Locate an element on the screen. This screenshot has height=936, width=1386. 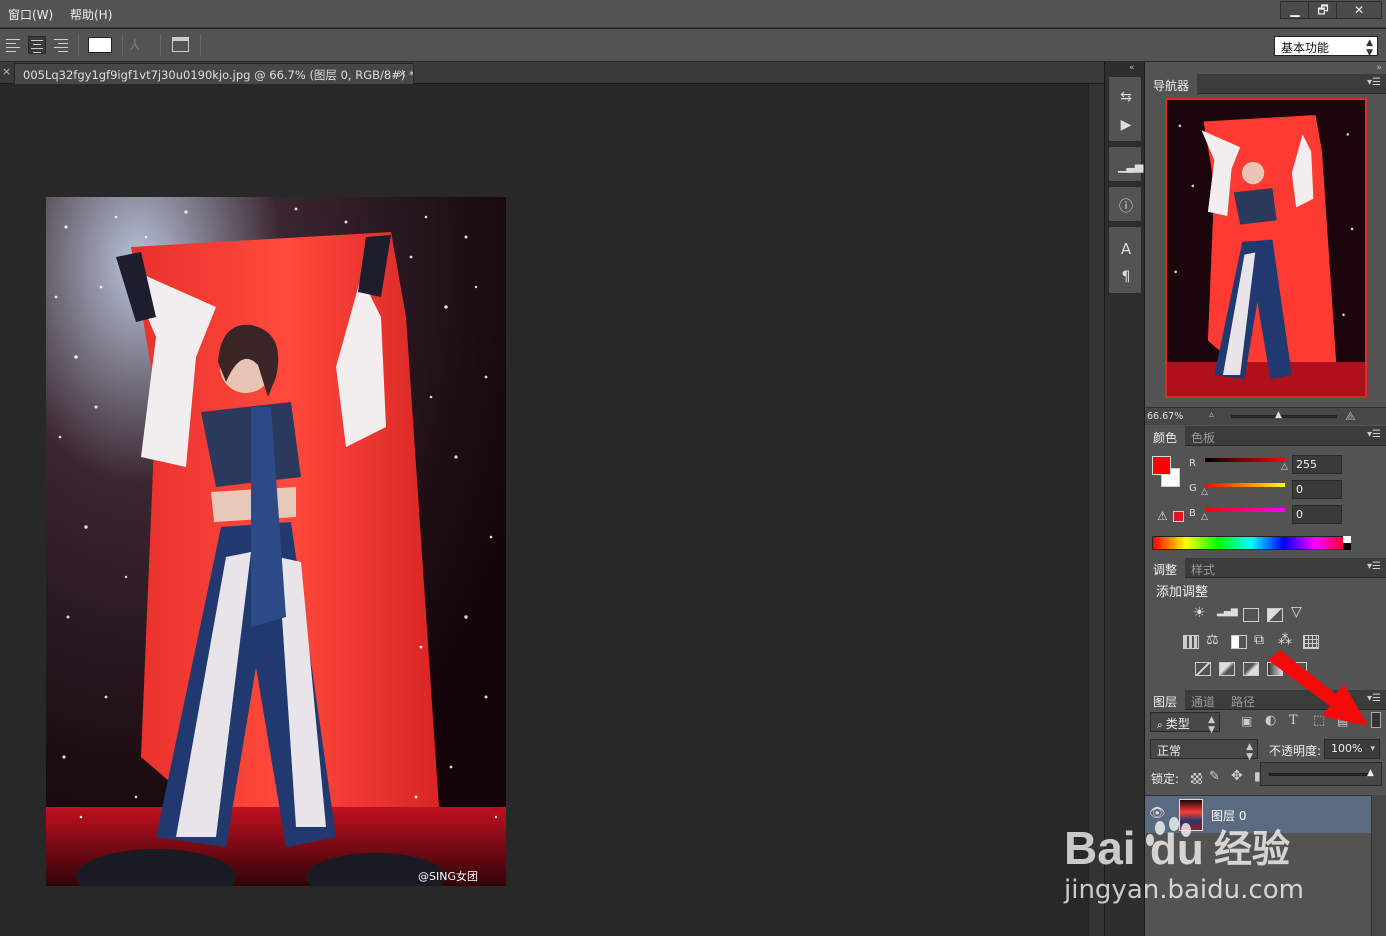
b-slider is located at coordinates (1245, 510).